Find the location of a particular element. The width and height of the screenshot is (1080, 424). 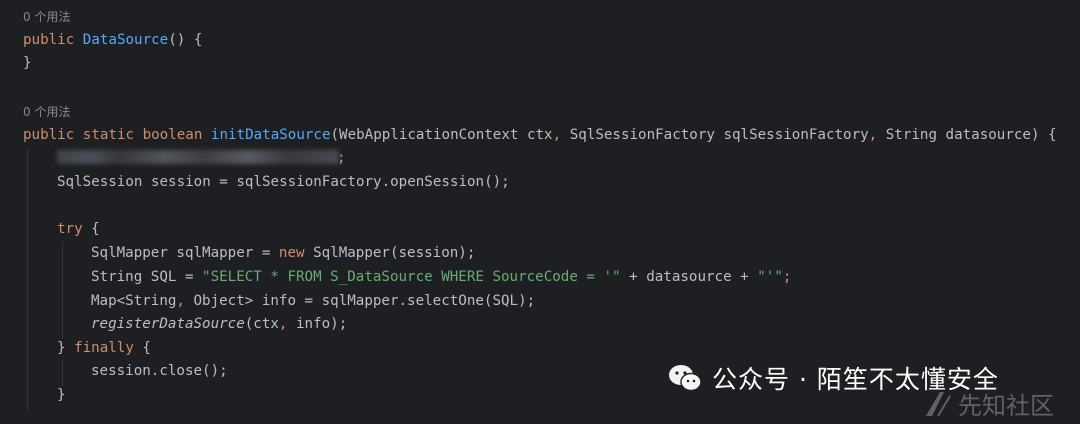

site-watermark: 先知社区 is located at coordinates (989, 403).